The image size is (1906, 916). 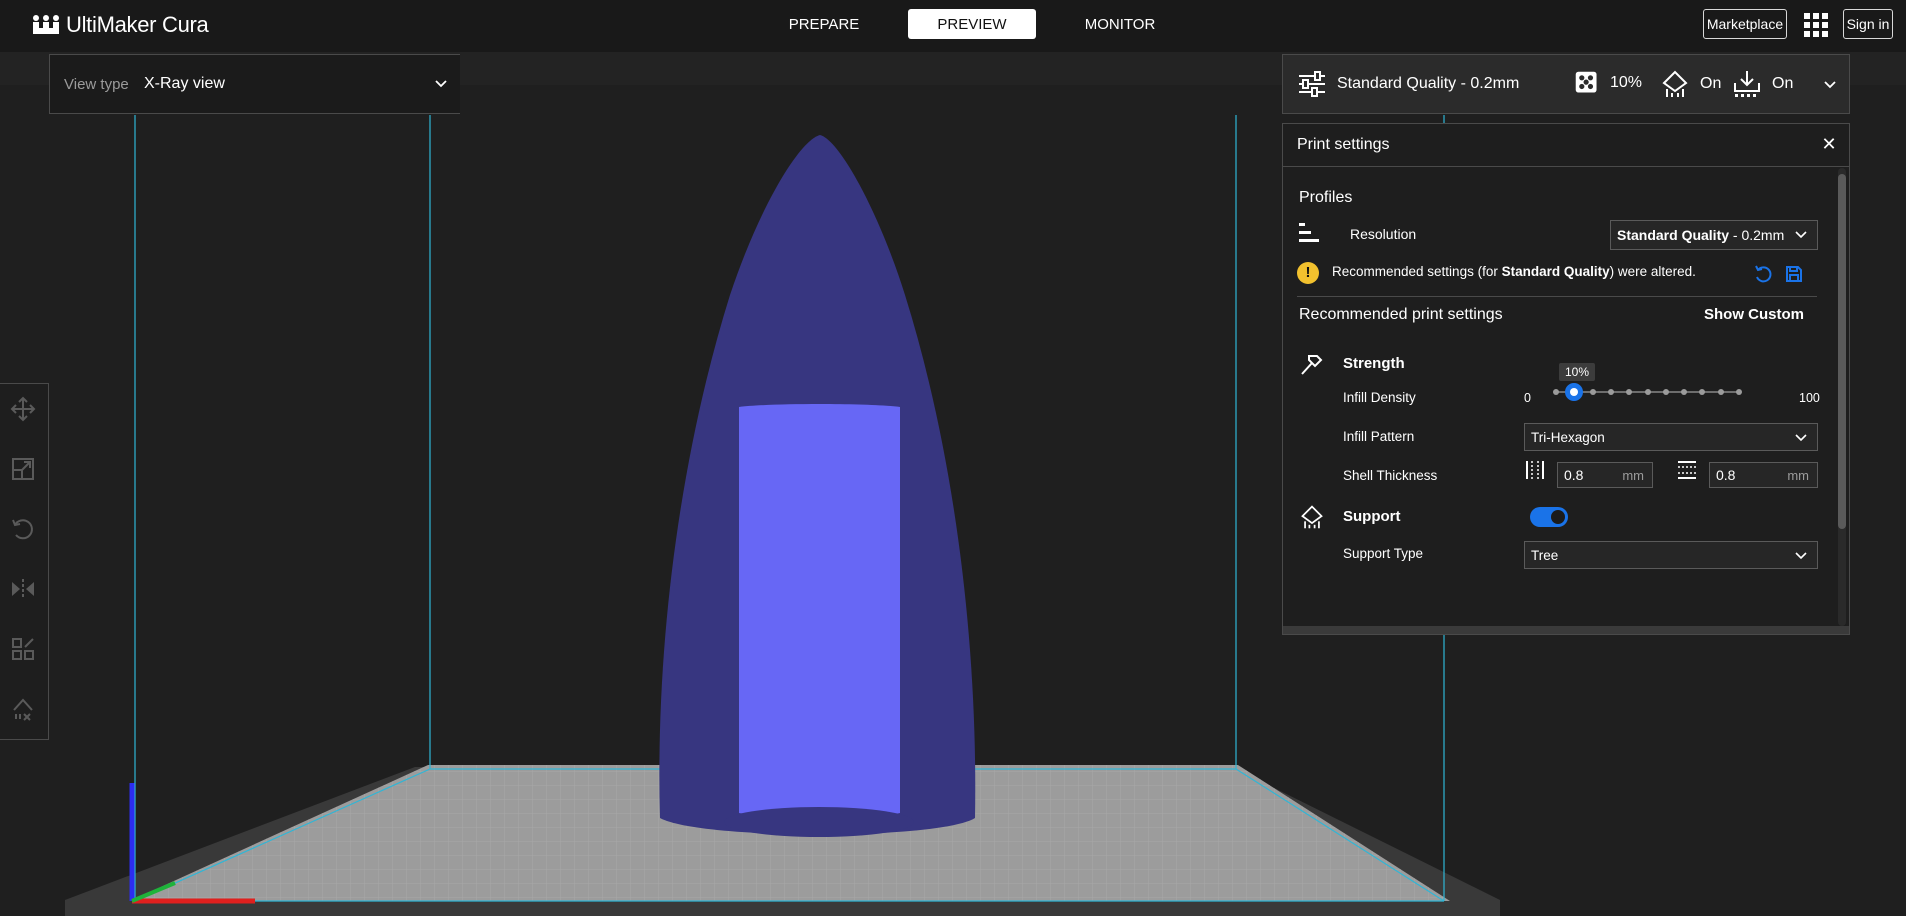 I want to click on app-name: UltiMaker Cura, so click(x=137, y=24).